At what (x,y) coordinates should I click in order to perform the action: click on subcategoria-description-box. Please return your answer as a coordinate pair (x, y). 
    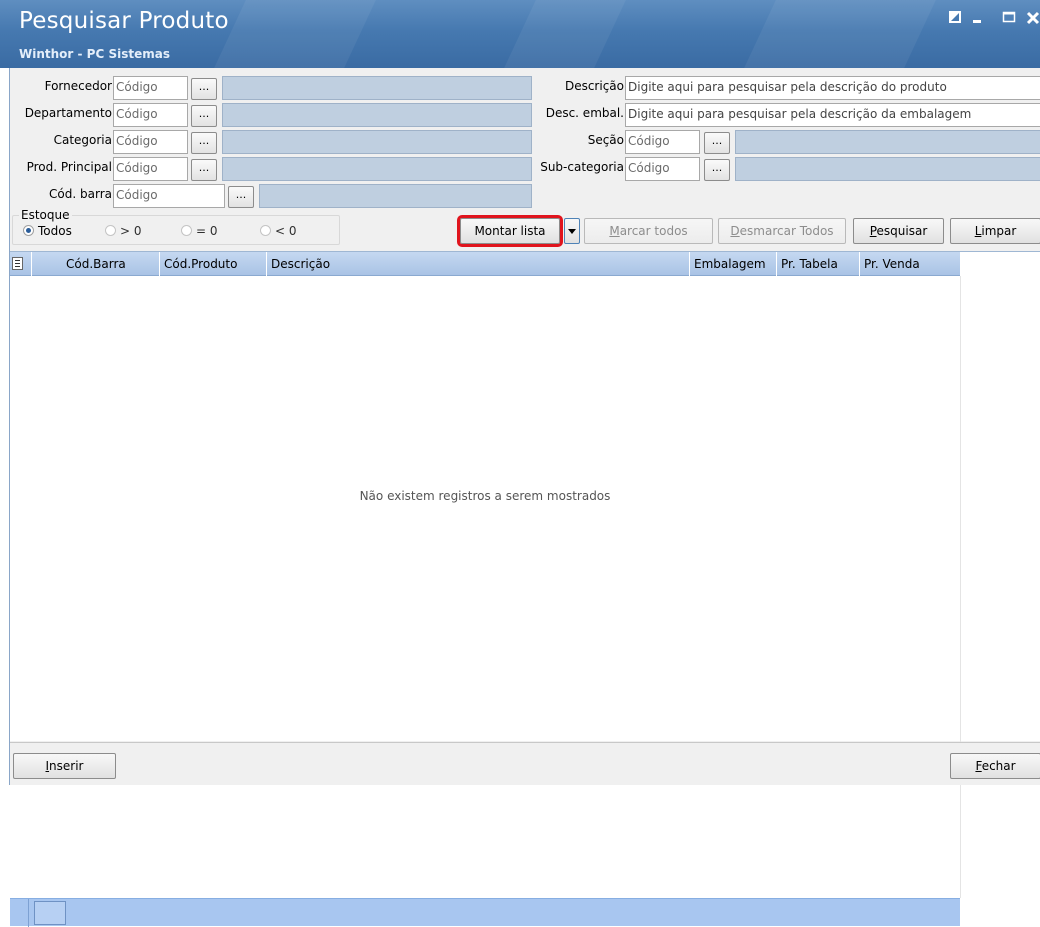
    Looking at the image, I should click on (887, 169).